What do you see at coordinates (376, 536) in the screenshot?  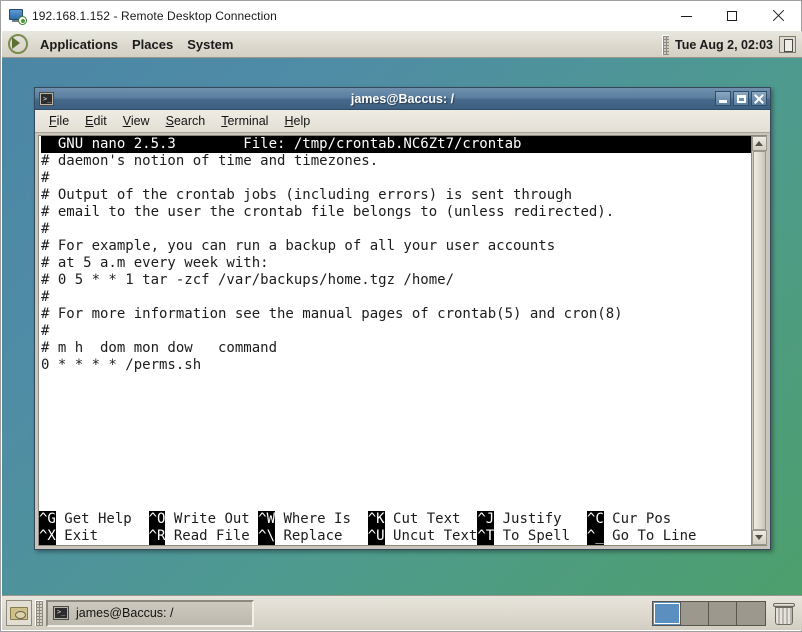 I see `nano-shortcut-key: ^U` at bounding box center [376, 536].